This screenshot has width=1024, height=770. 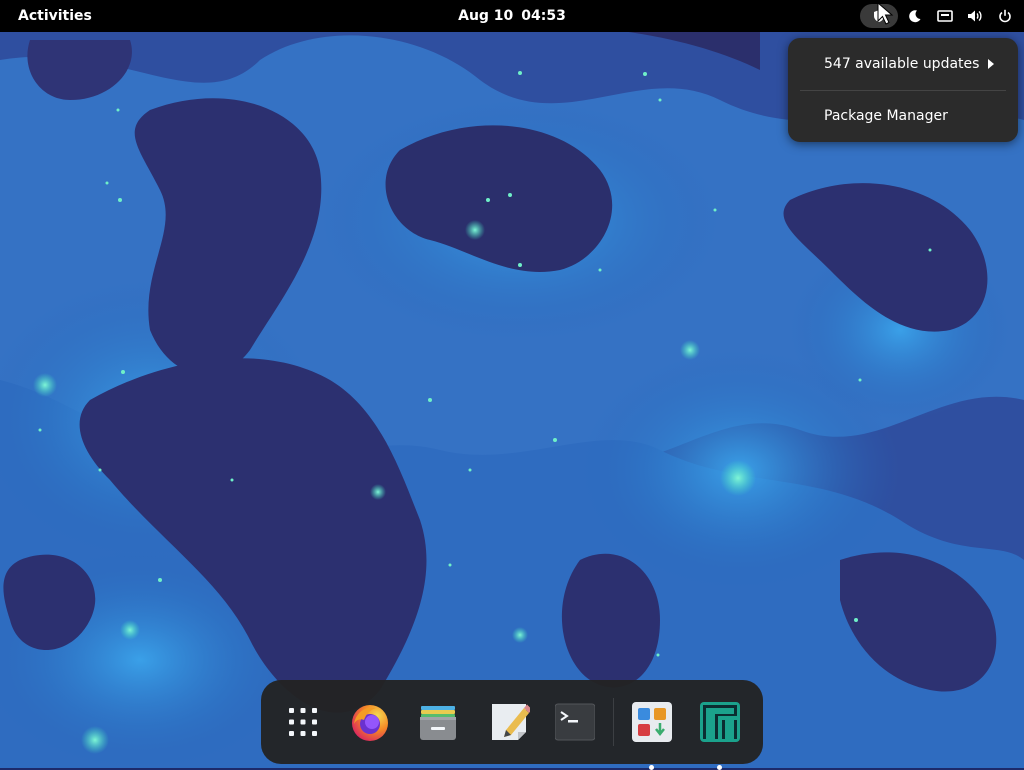 I want to click on text-editor-launcher, so click(x=511, y=722).